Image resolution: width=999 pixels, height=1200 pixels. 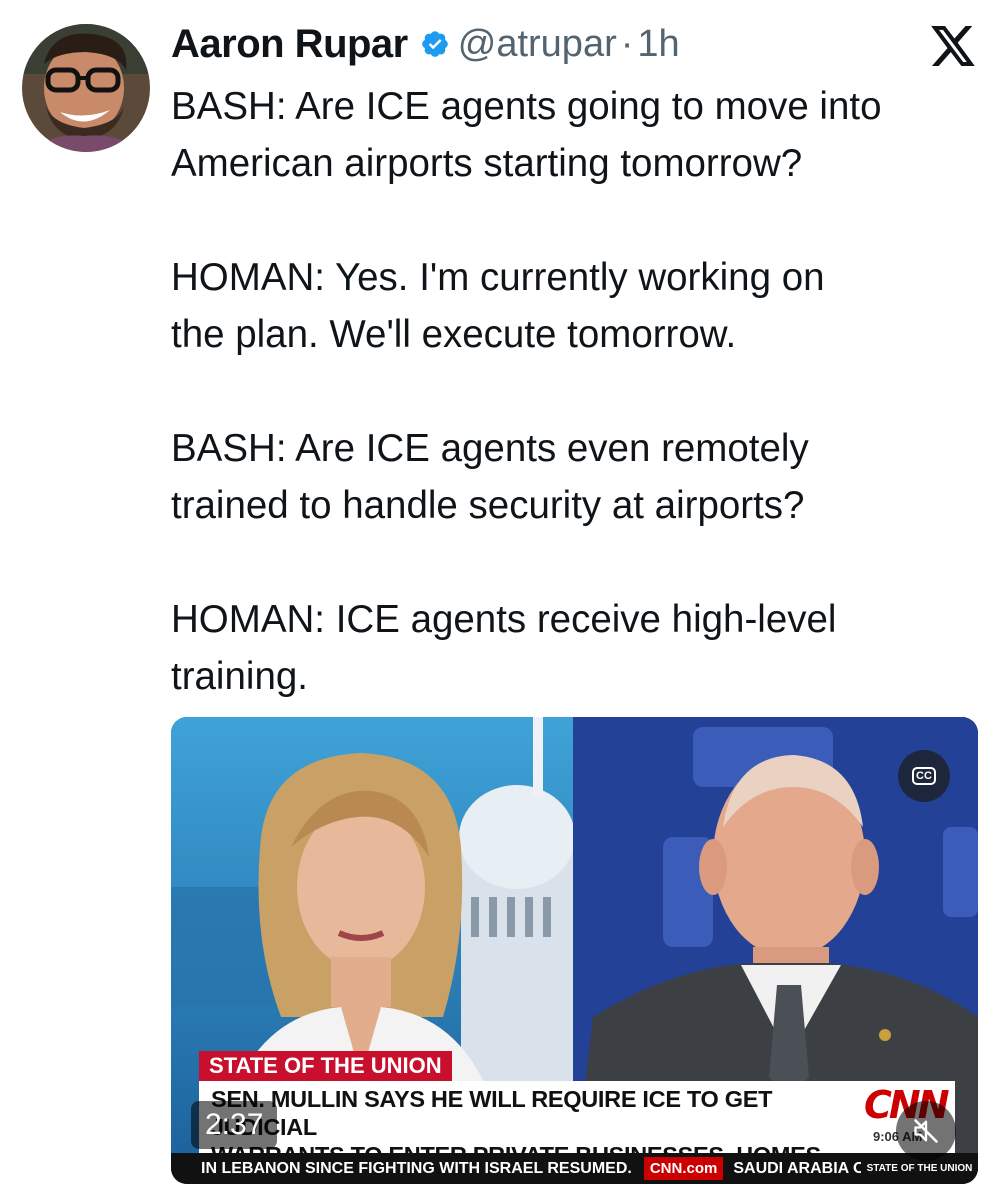 I want to click on post-timestamp: 1h, so click(x=658, y=44).